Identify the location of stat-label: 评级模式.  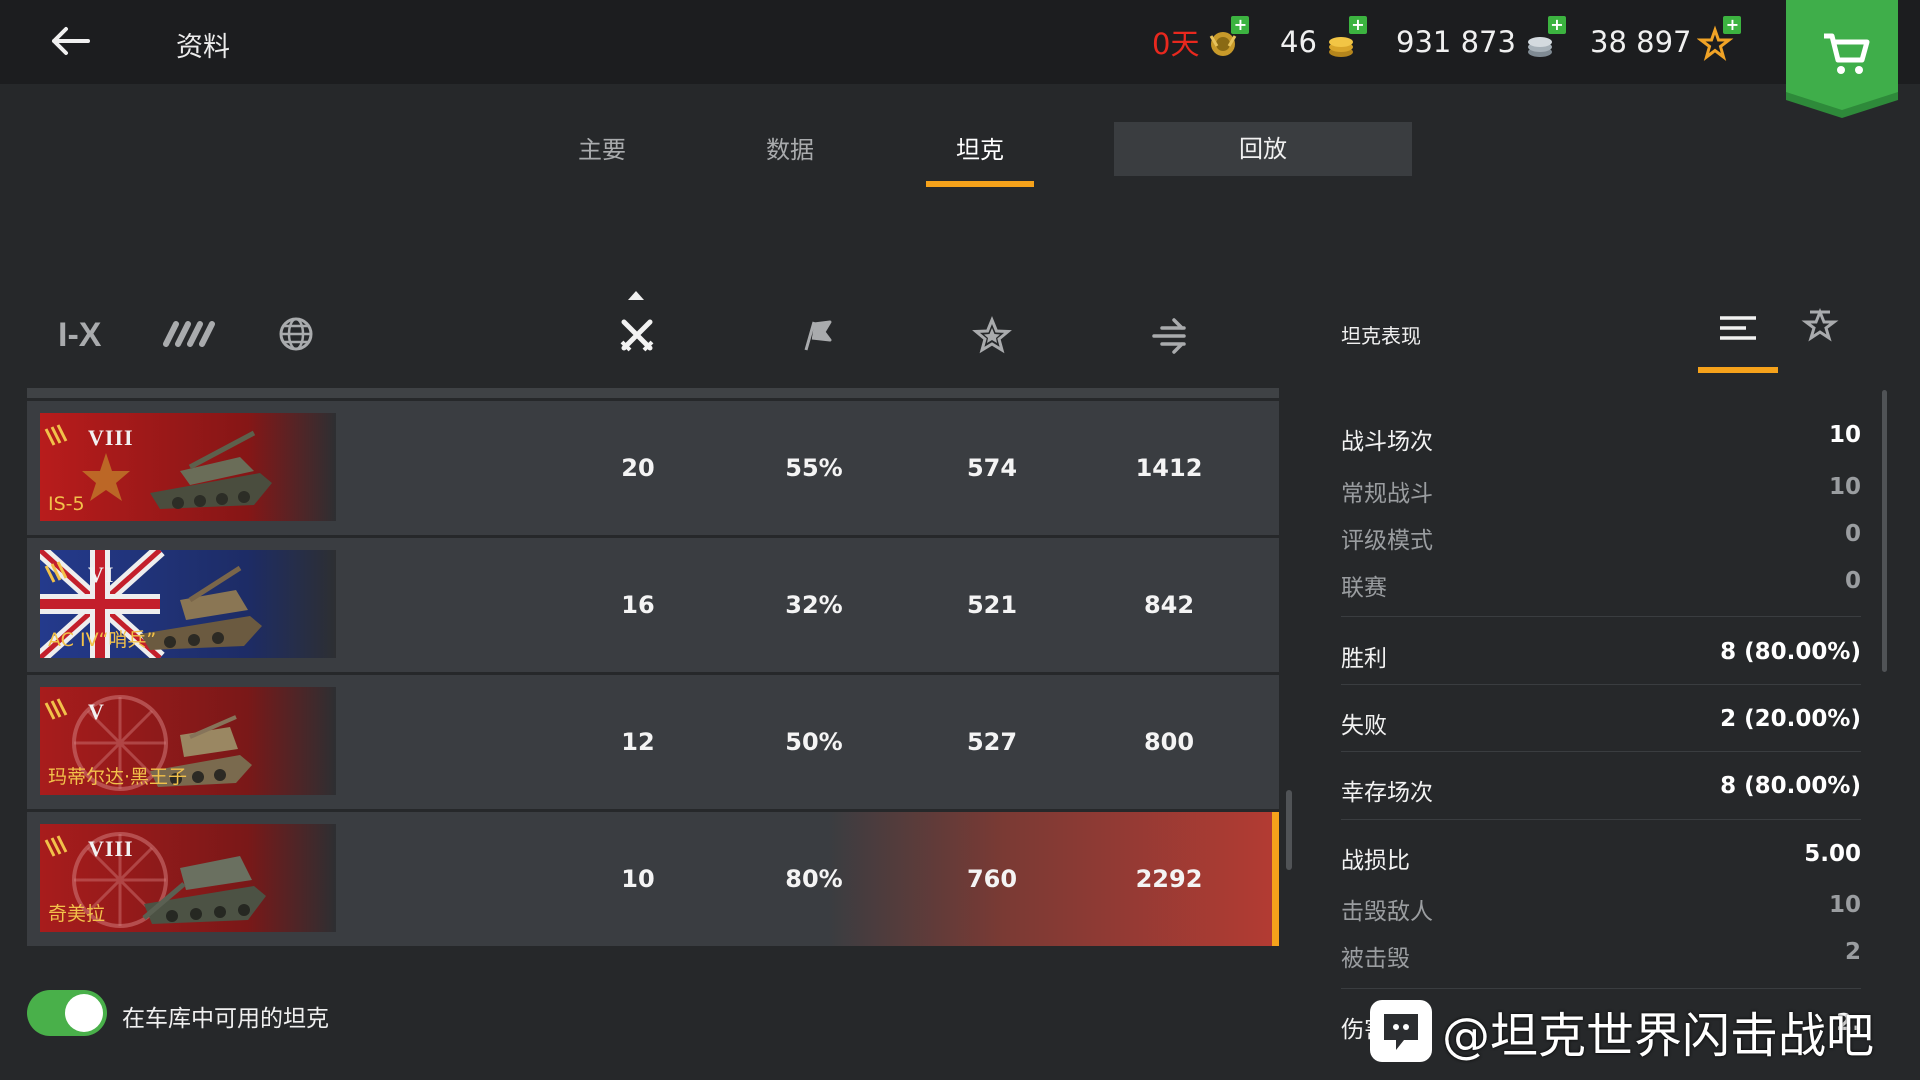
(1387, 541).